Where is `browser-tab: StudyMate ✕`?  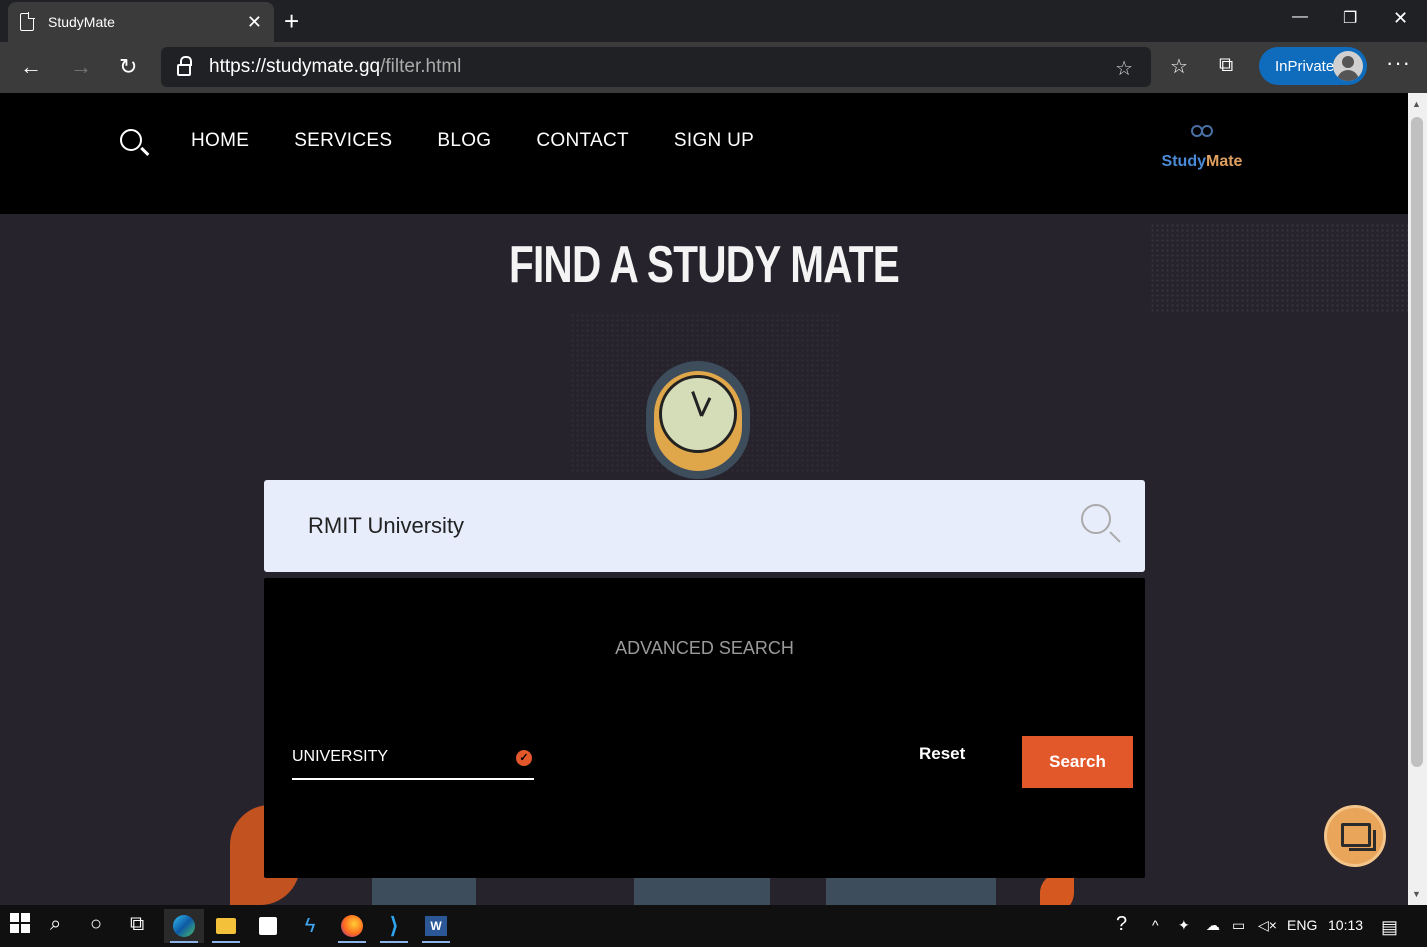
browser-tab: StudyMate ✕ is located at coordinates (141, 22).